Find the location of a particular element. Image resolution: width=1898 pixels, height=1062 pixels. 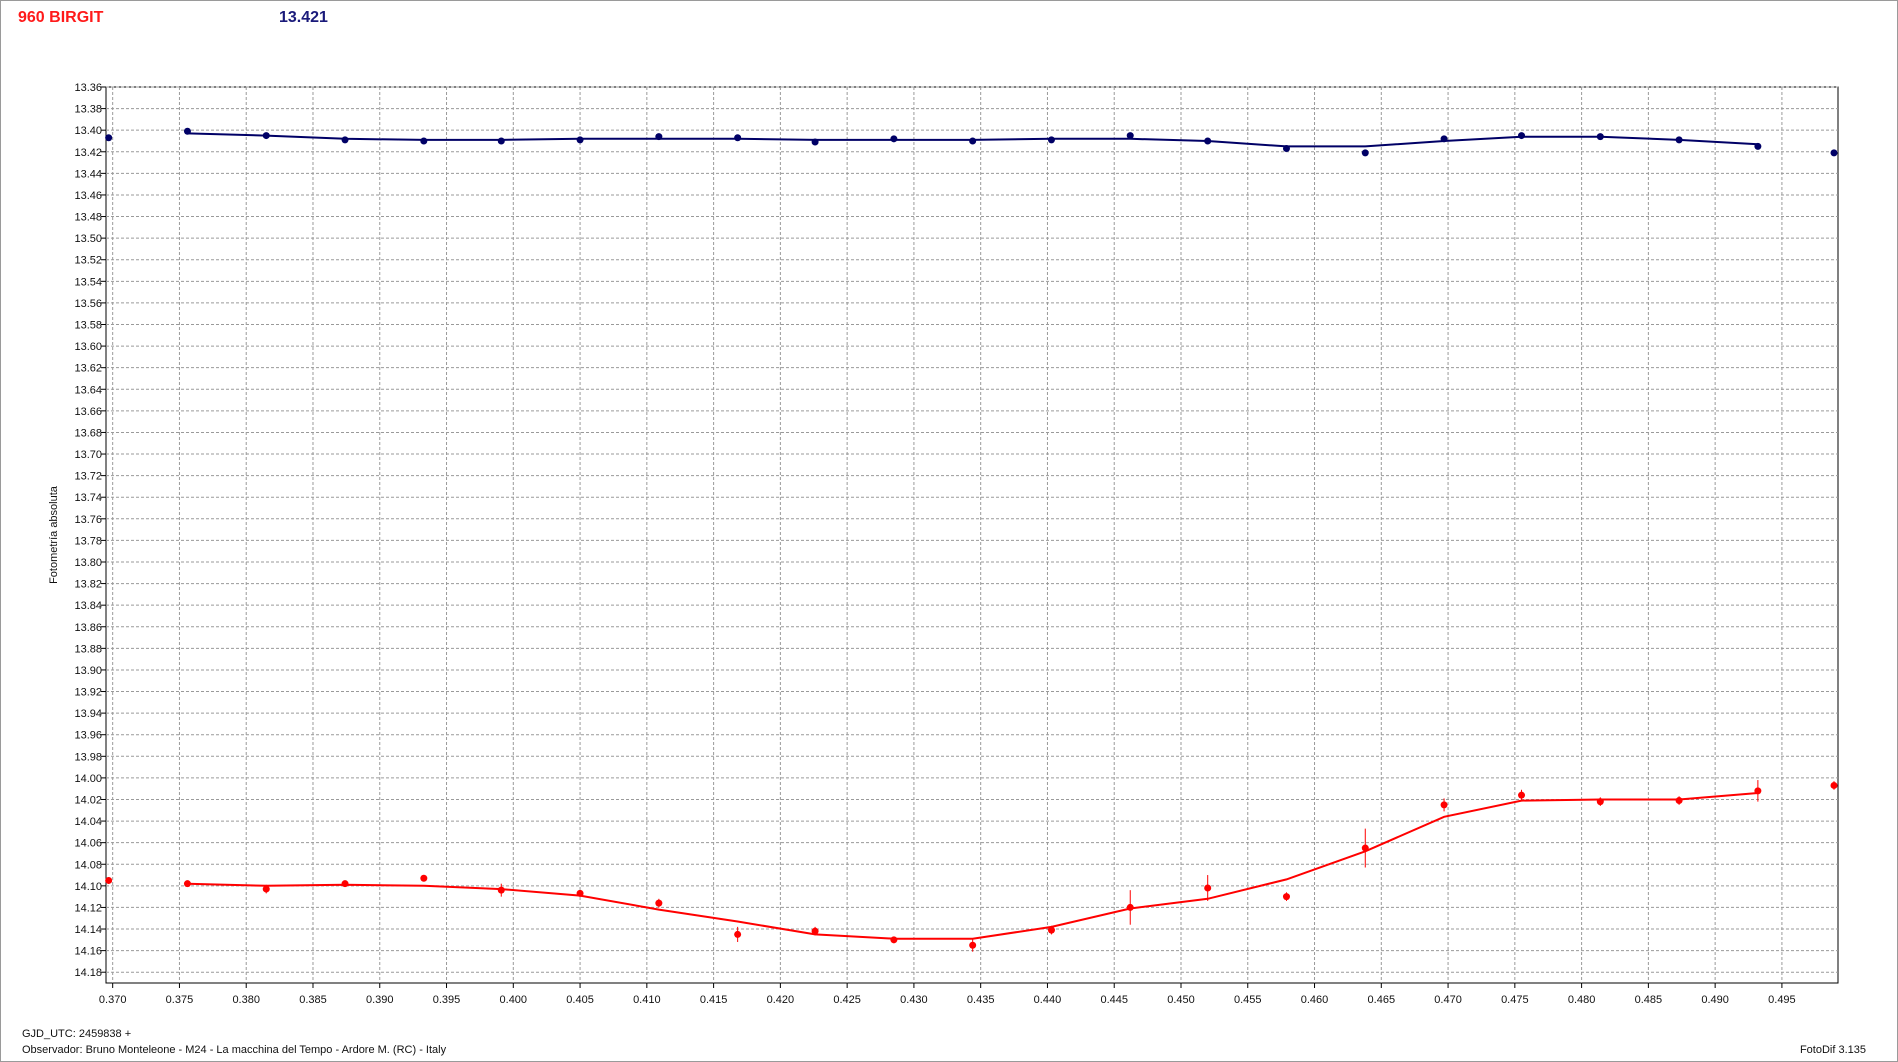

y-tick-label: 13.48 is located at coordinates (88, 218).